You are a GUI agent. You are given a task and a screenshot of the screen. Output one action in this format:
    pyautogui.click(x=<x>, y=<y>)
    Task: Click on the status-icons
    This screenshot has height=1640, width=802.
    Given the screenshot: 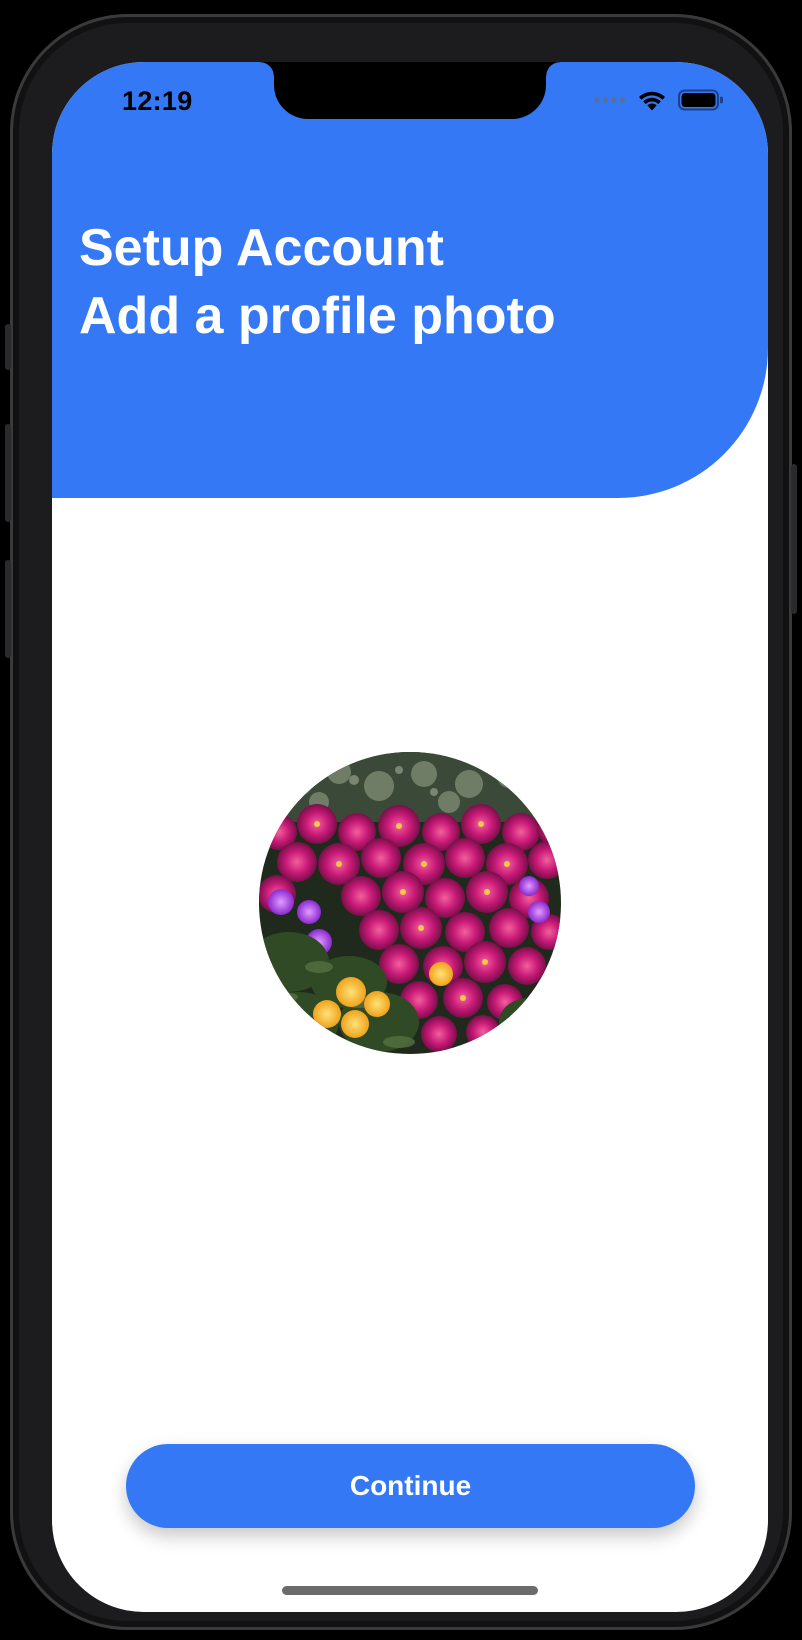 What is the action you would take?
    pyautogui.click(x=659, y=100)
    